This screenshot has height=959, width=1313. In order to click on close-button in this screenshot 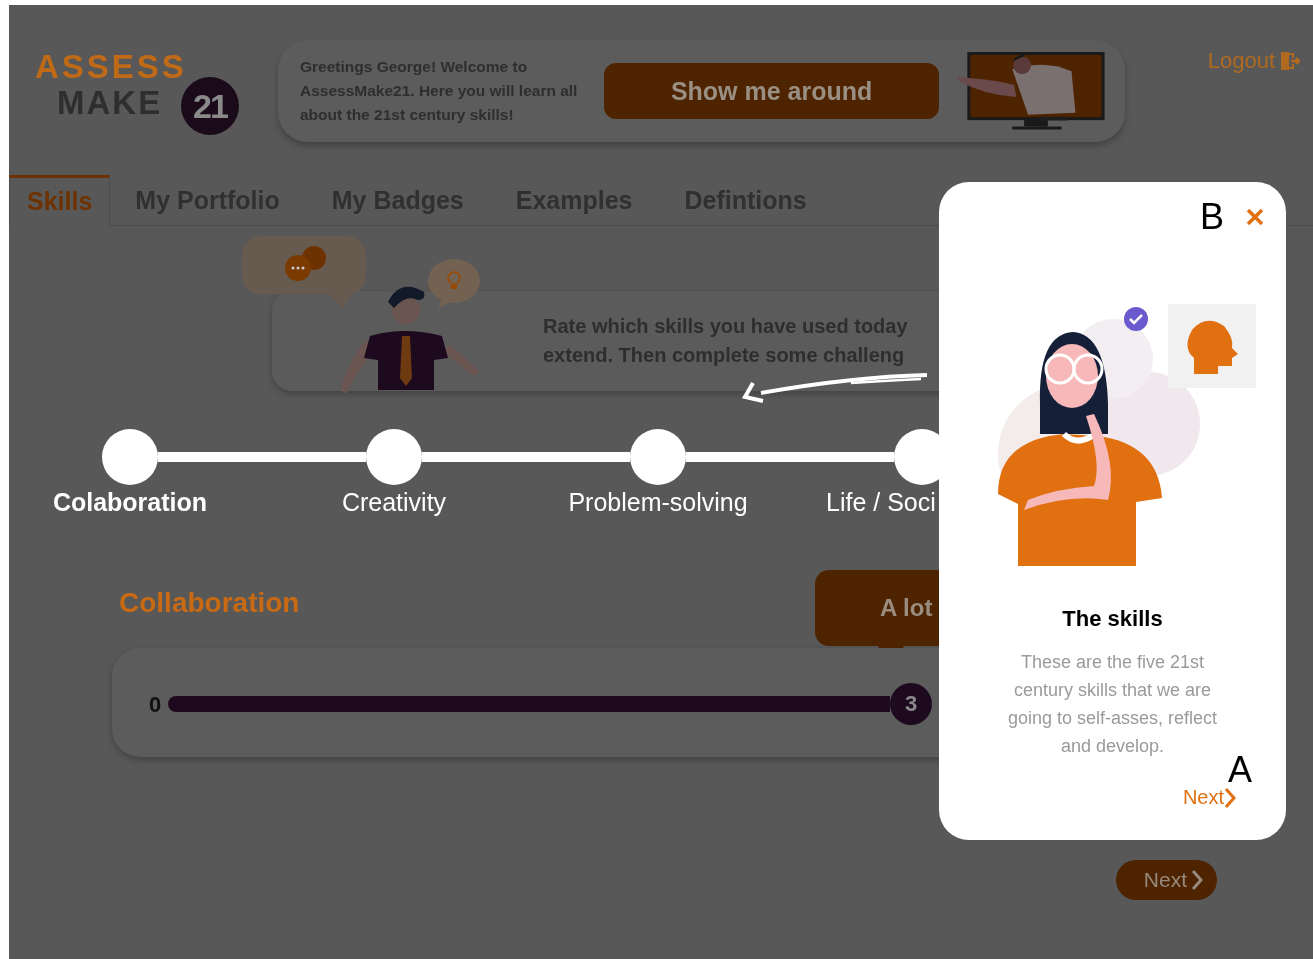, I will do `click(1255, 217)`.